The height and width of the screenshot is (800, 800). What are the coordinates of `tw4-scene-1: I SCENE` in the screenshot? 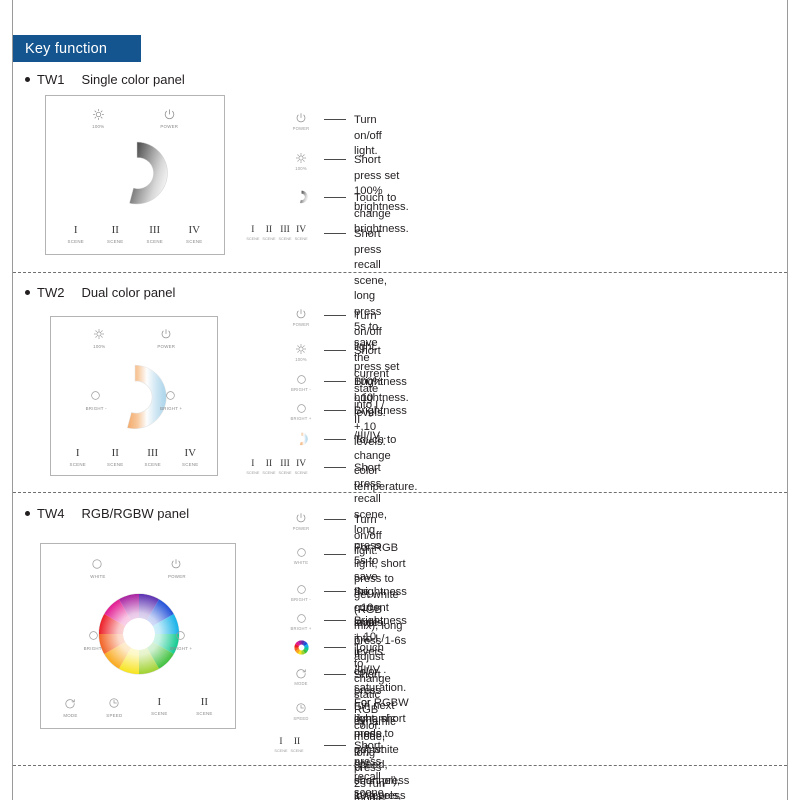 It's located at (159, 707).